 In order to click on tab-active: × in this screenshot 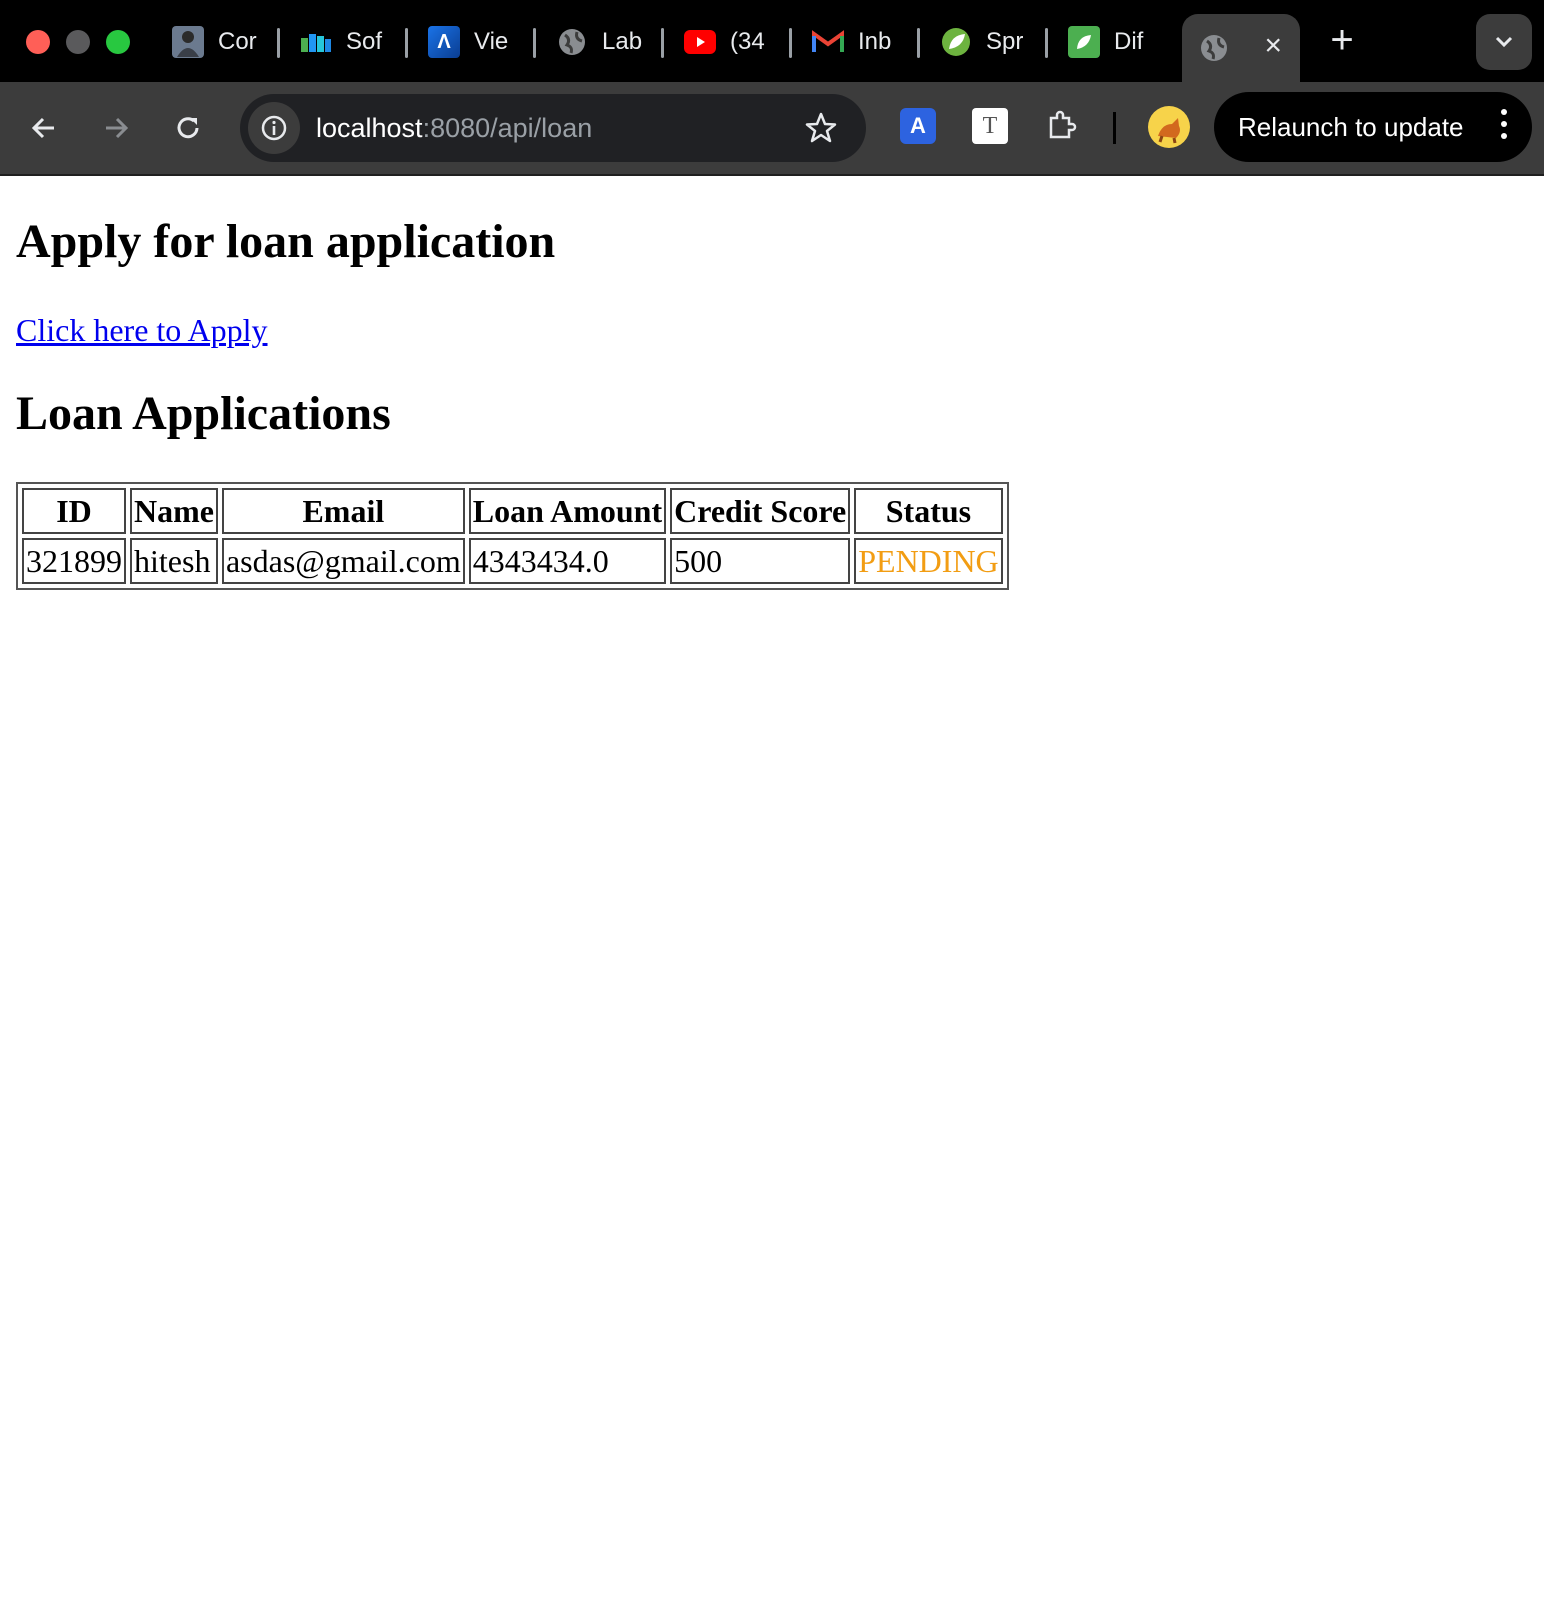, I will do `click(1241, 48)`.